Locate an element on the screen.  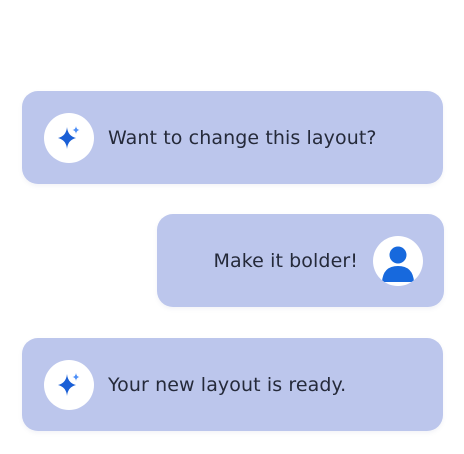
user-profile-icon is located at coordinates (398, 264).